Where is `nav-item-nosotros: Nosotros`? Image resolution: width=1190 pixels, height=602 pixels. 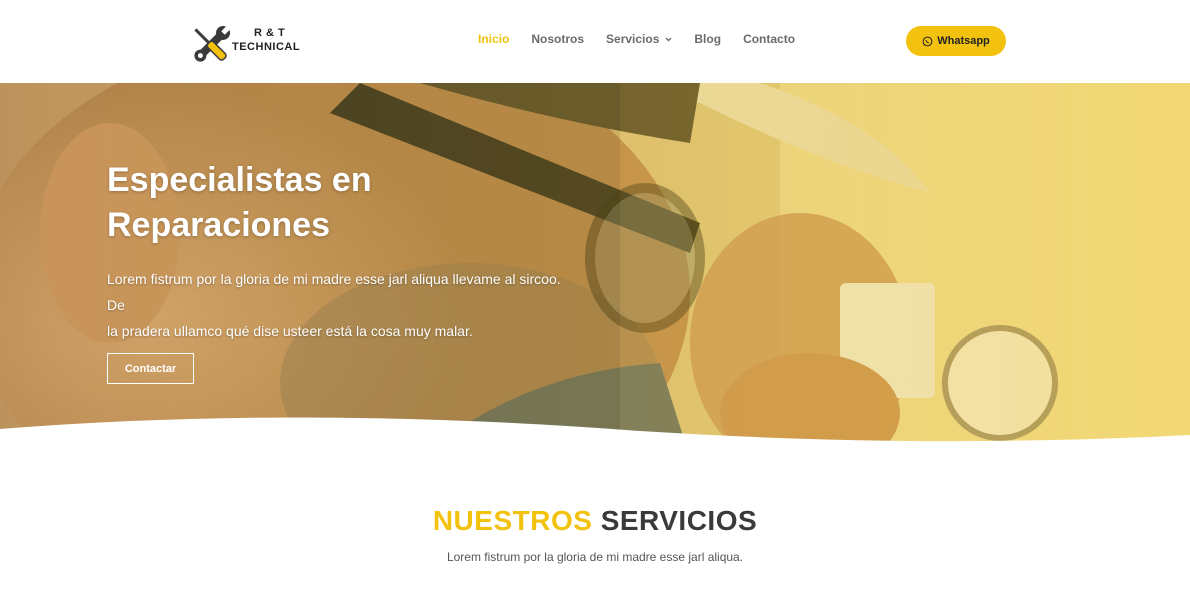 nav-item-nosotros: Nosotros is located at coordinates (557, 39).